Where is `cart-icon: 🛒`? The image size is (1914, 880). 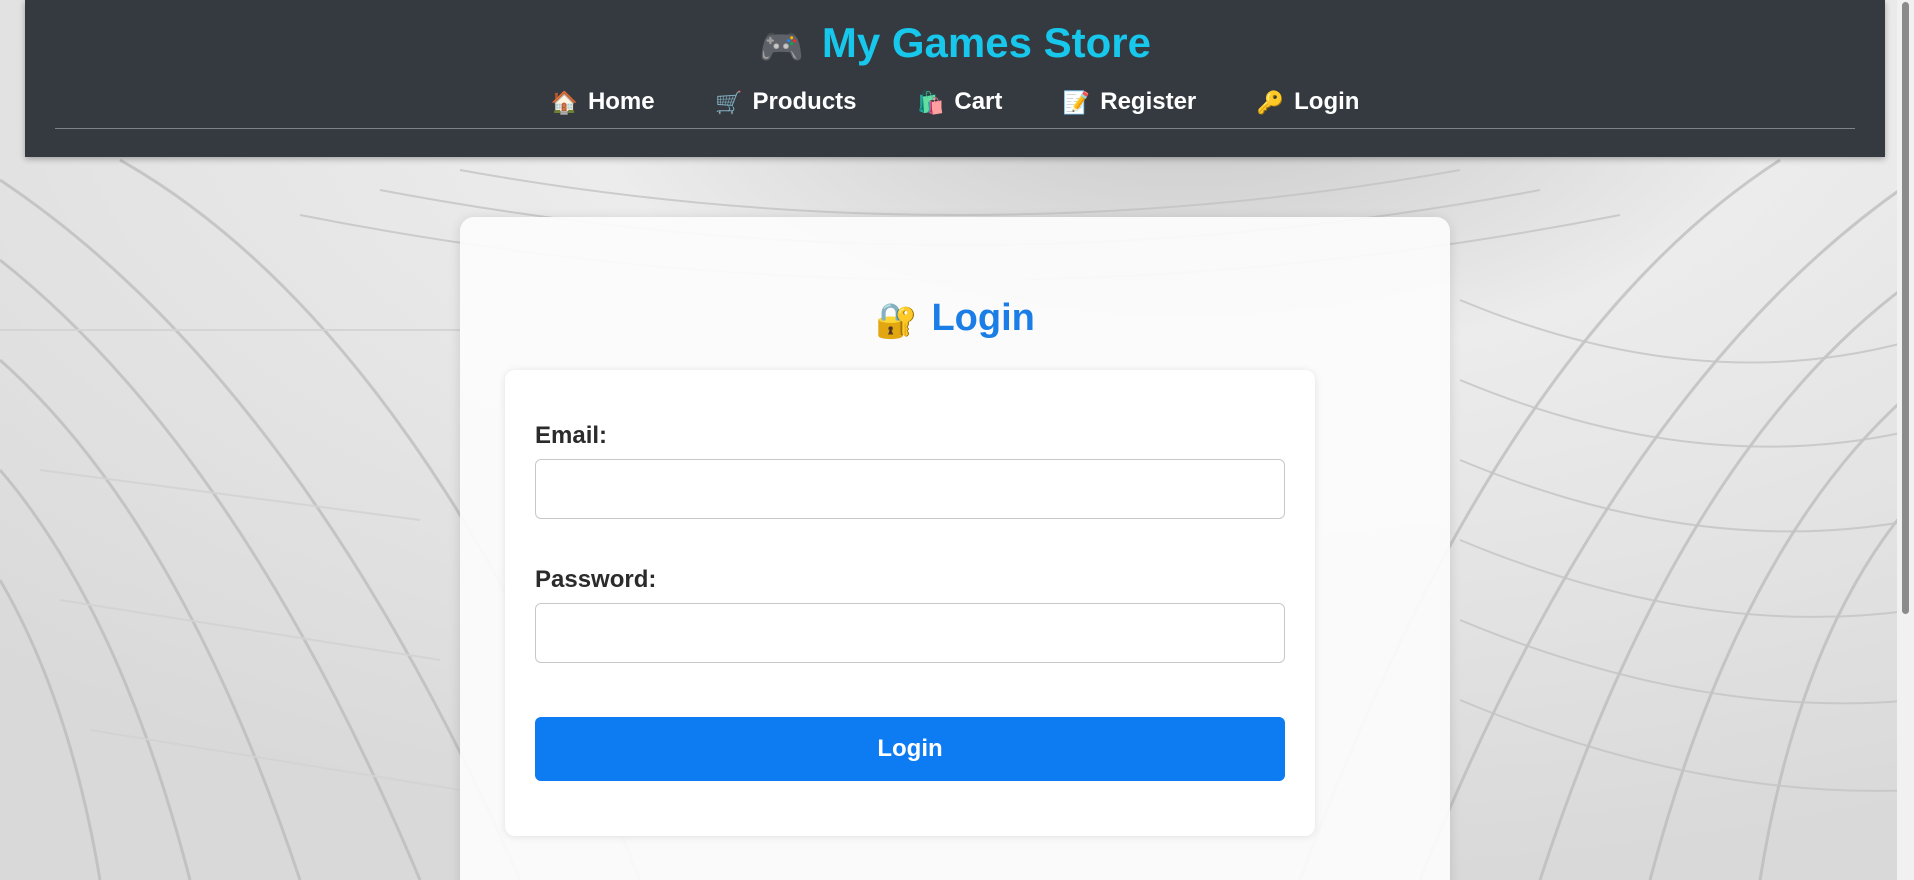 cart-icon: 🛒 is located at coordinates (729, 102).